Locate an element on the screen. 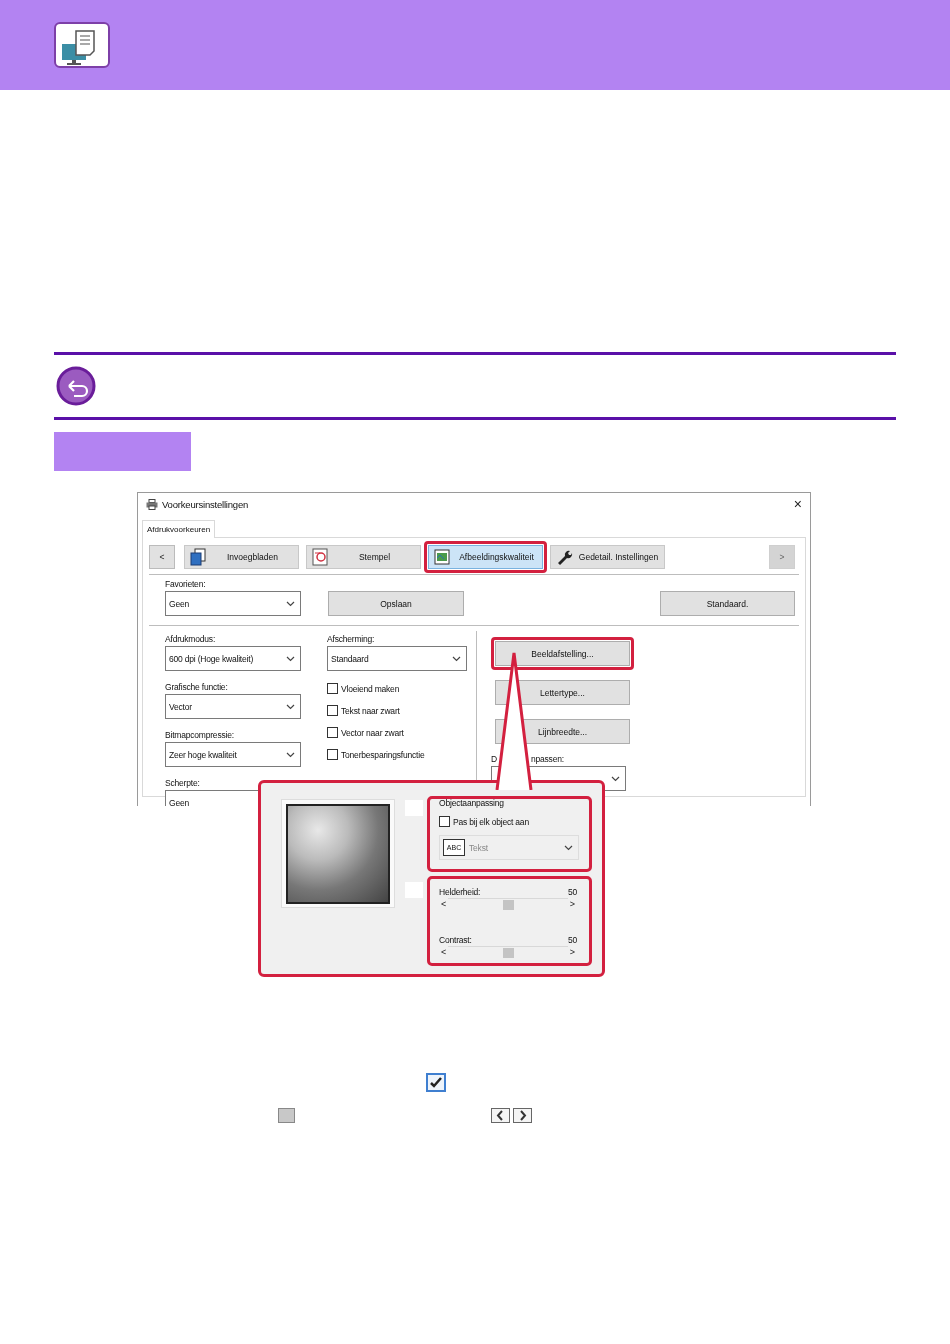 This screenshot has width=950, height=1344. stamp-icon is located at coordinates (320, 557).